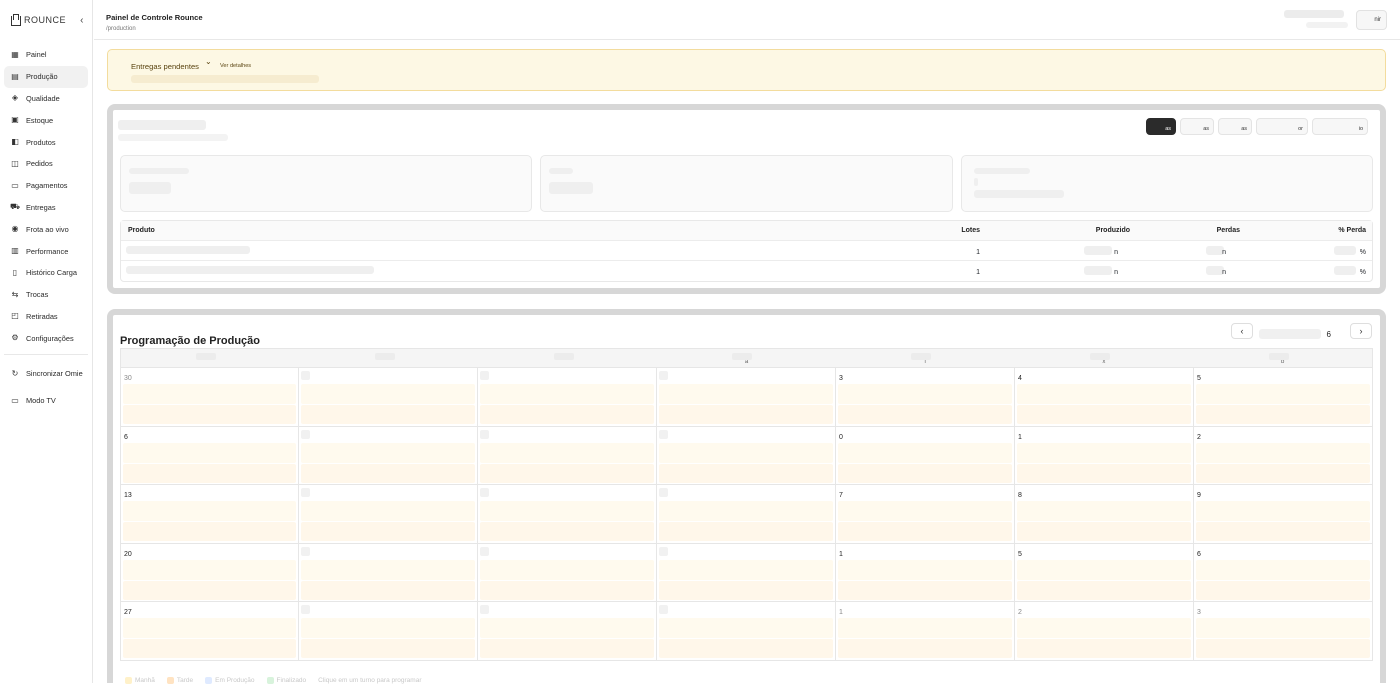 This screenshot has width=1400, height=684. I want to click on sidebar-item-produtos: ◧ Produtos, so click(46, 142).